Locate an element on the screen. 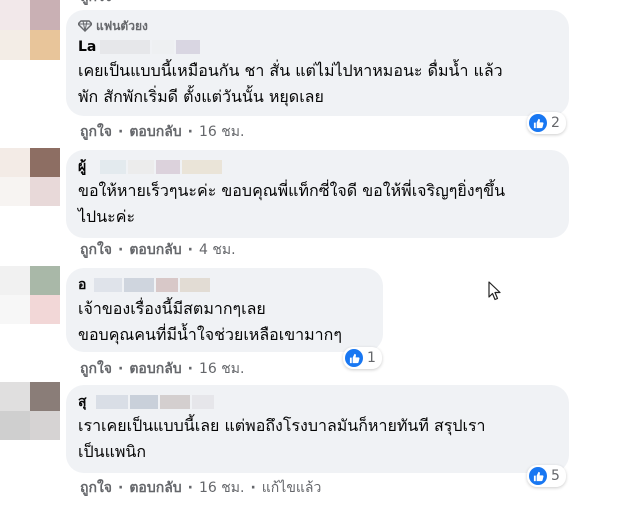 This screenshot has height=505, width=619. reaction-count: 1 is located at coordinates (362, 358).